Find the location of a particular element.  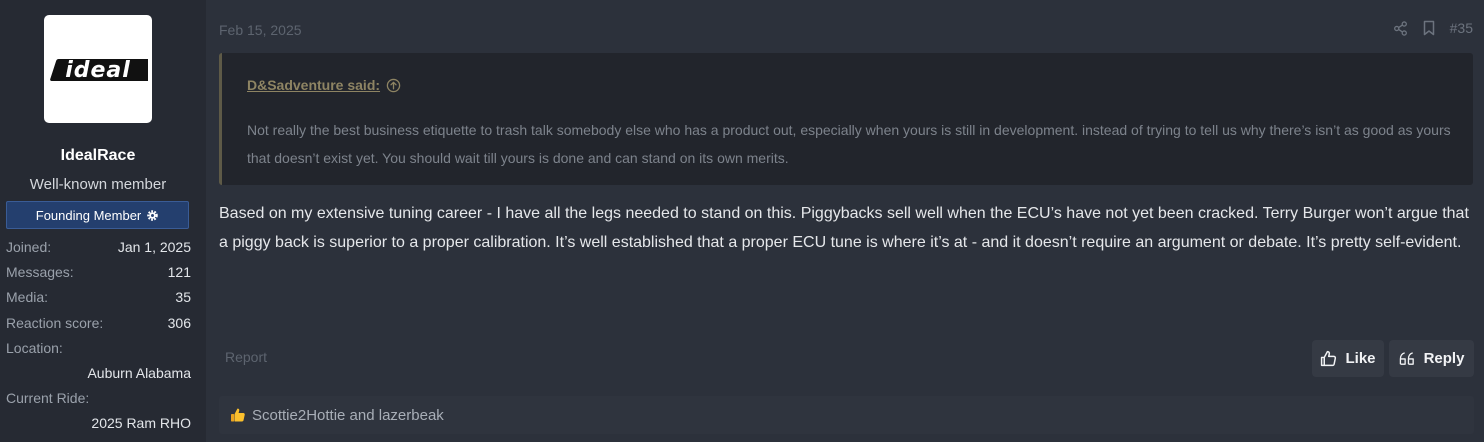

badge-label: Founding Member is located at coordinates (88, 215).